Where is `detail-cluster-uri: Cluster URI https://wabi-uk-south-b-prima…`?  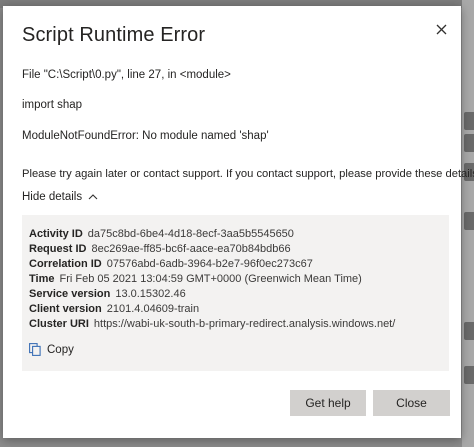
detail-cluster-uri: Cluster URI https://wabi-uk-south-b-prima… is located at coordinates (239, 324).